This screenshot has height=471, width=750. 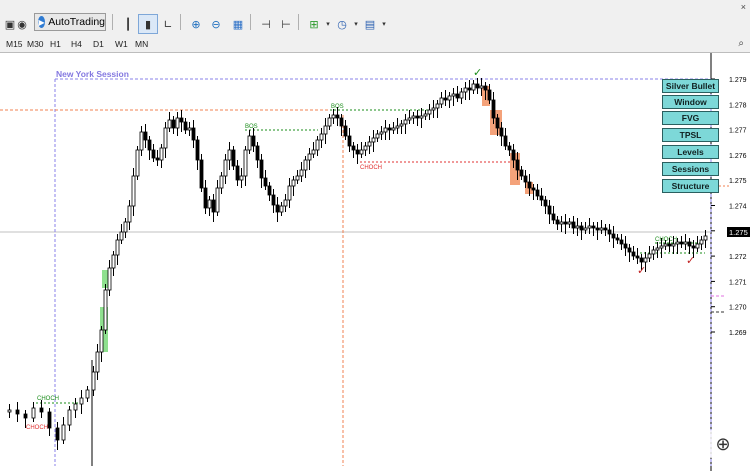 What do you see at coordinates (690, 102) in the screenshot?
I see `window-button: Window` at bounding box center [690, 102].